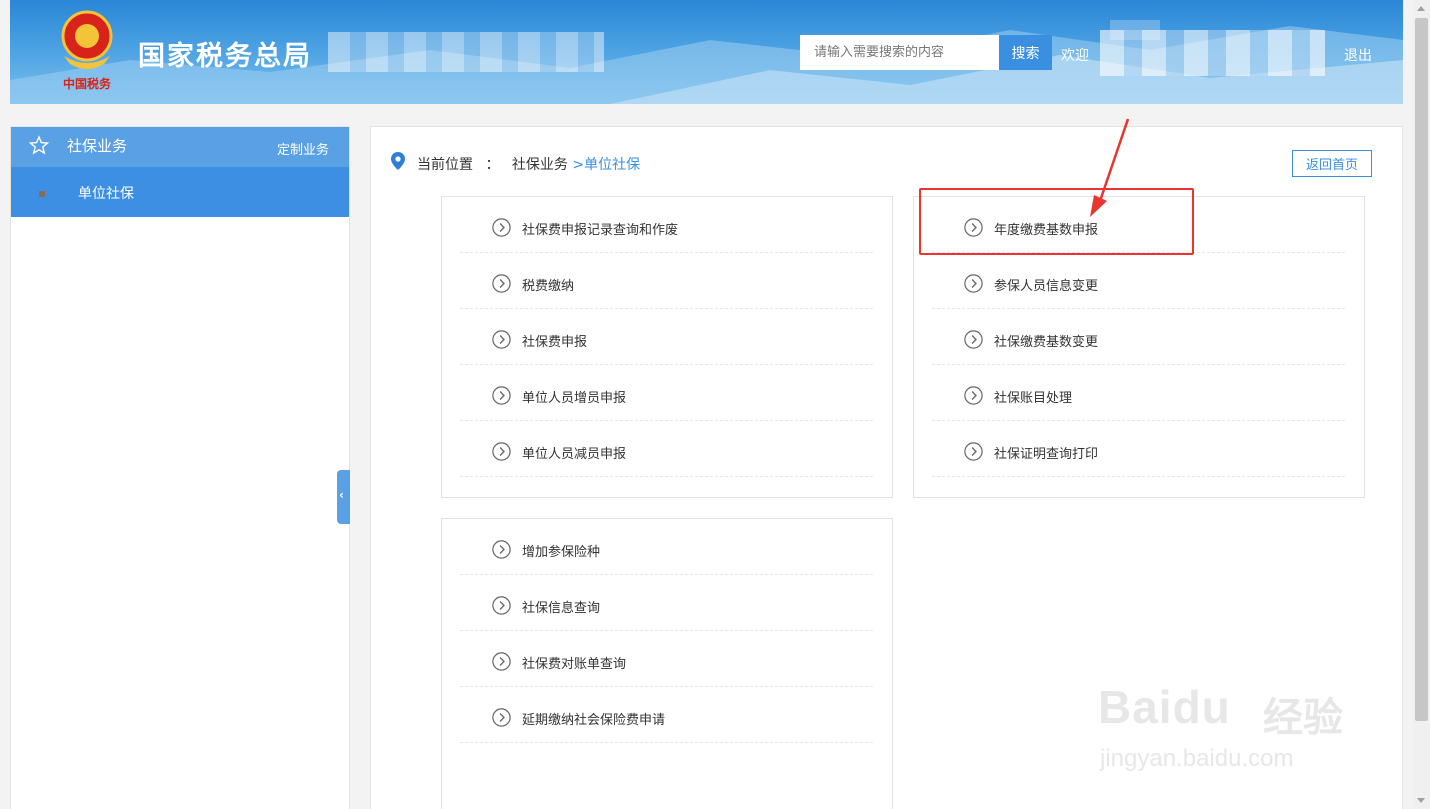  What do you see at coordinates (1421, 800) in the screenshot?
I see `scroll-down-icon` at bounding box center [1421, 800].